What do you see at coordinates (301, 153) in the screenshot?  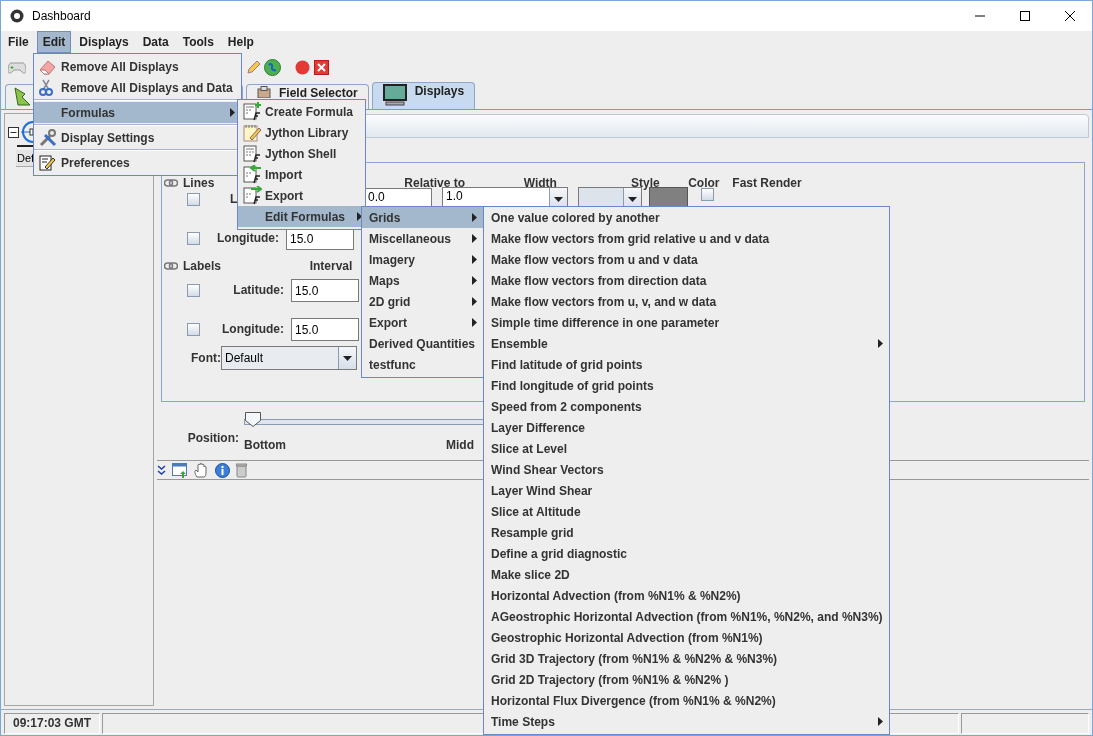 I see `menu-item: Jython Shell` at bounding box center [301, 153].